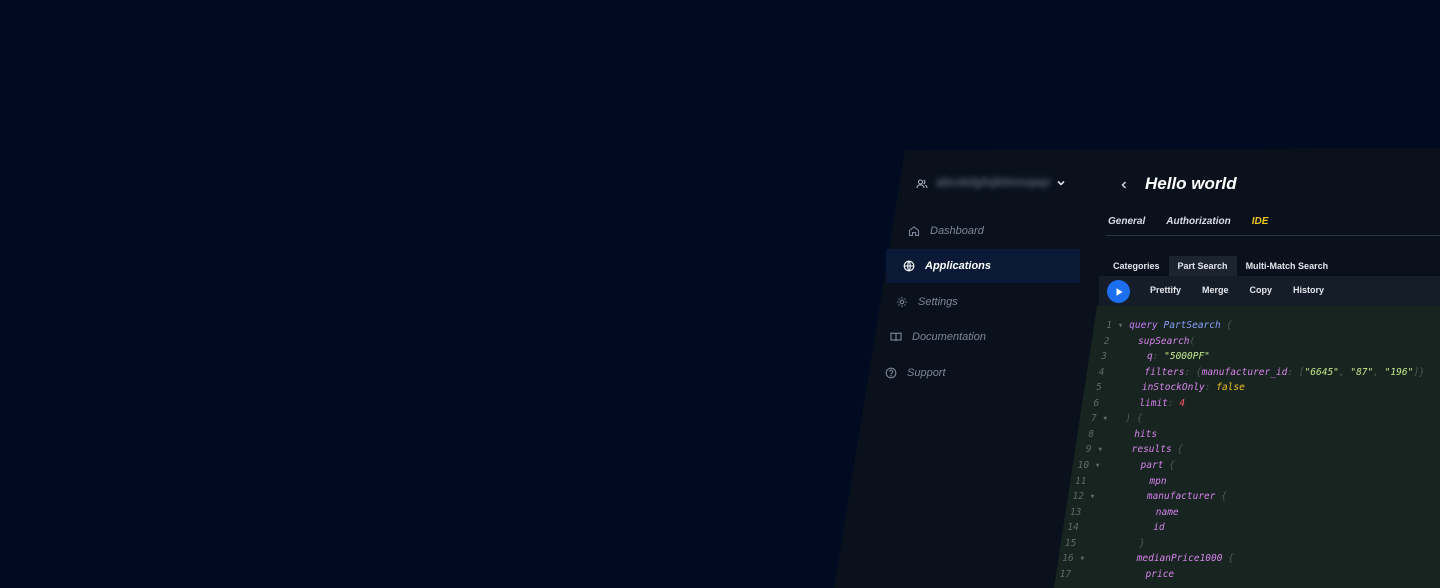 The height and width of the screenshot is (588, 1440). Describe the element at coordinates (1165, 290) in the screenshot. I see `prettify-button: Prettify` at that location.